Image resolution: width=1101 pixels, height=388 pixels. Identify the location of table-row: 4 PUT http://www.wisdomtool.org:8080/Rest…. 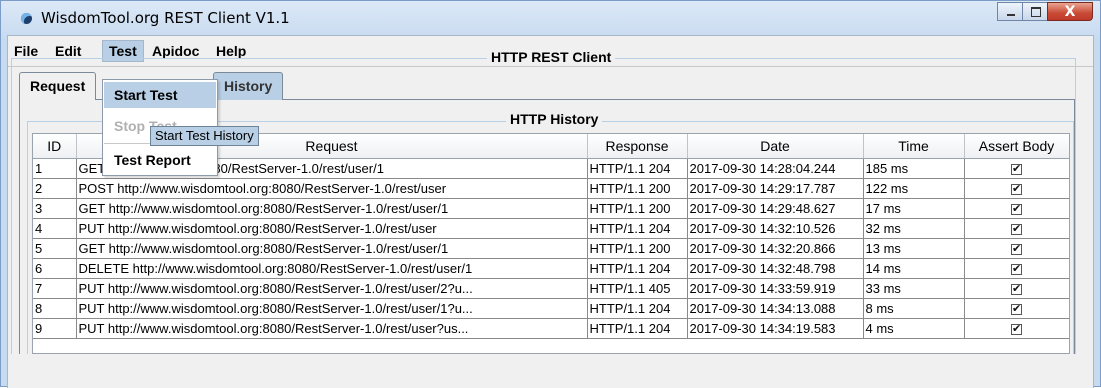
(551, 228).